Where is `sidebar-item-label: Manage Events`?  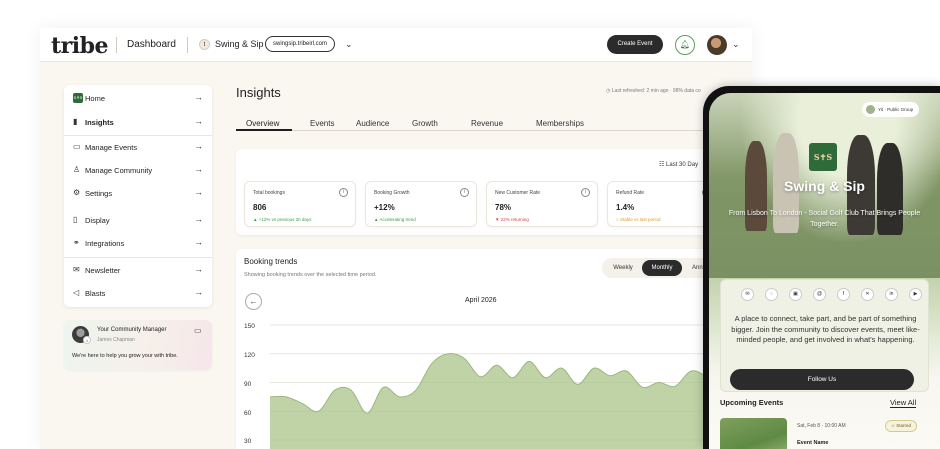
sidebar-item-label: Manage Events is located at coordinates (111, 147).